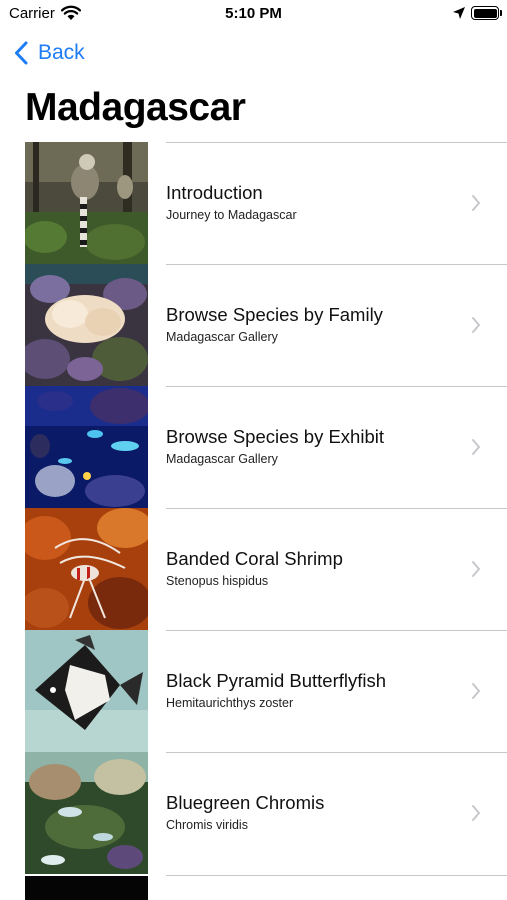 This screenshot has width=507, height=900. I want to click on back-button: Back, so click(49, 53).